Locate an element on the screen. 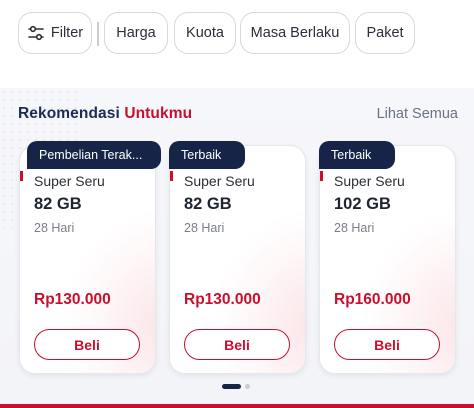  pager-dot is located at coordinates (247, 386).